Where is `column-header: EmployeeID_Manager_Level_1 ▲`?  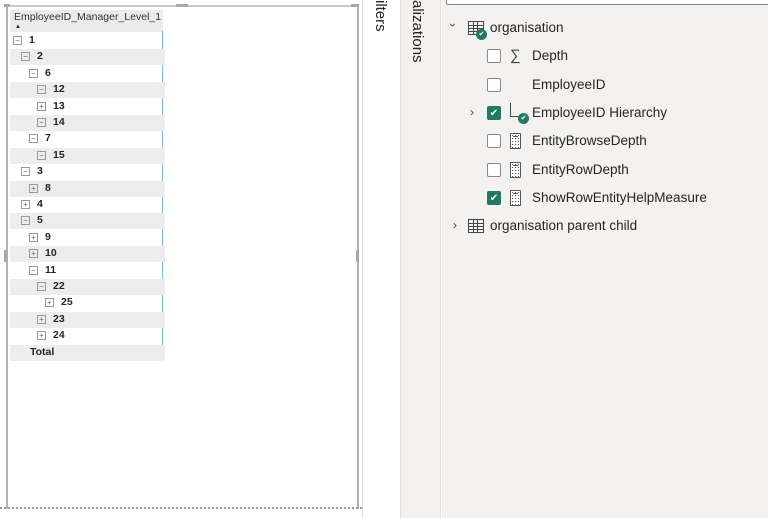 column-header: EmployeeID_Manager_Level_1 ▲ is located at coordinates (86, 21).